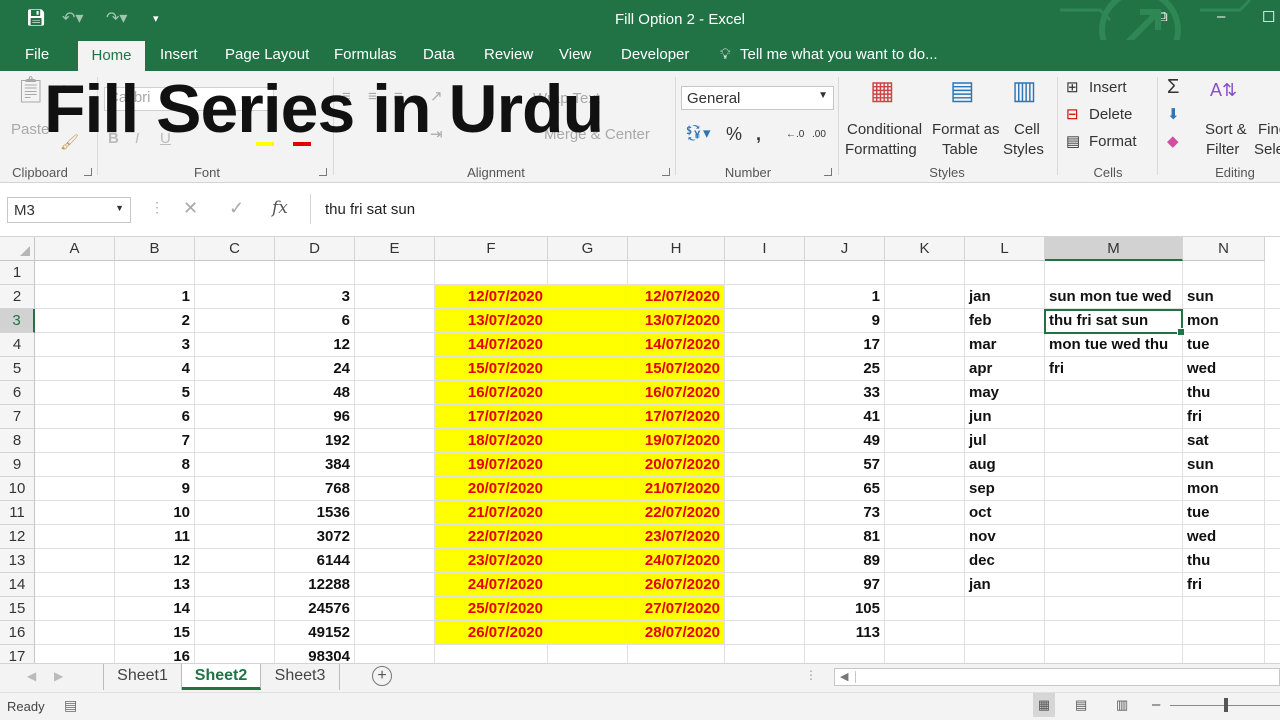 The width and height of the screenshot is (1280, 720). Describe the element at coordinates (845, 609) in the screenshot. I see `cell-j15: 105` at that location.